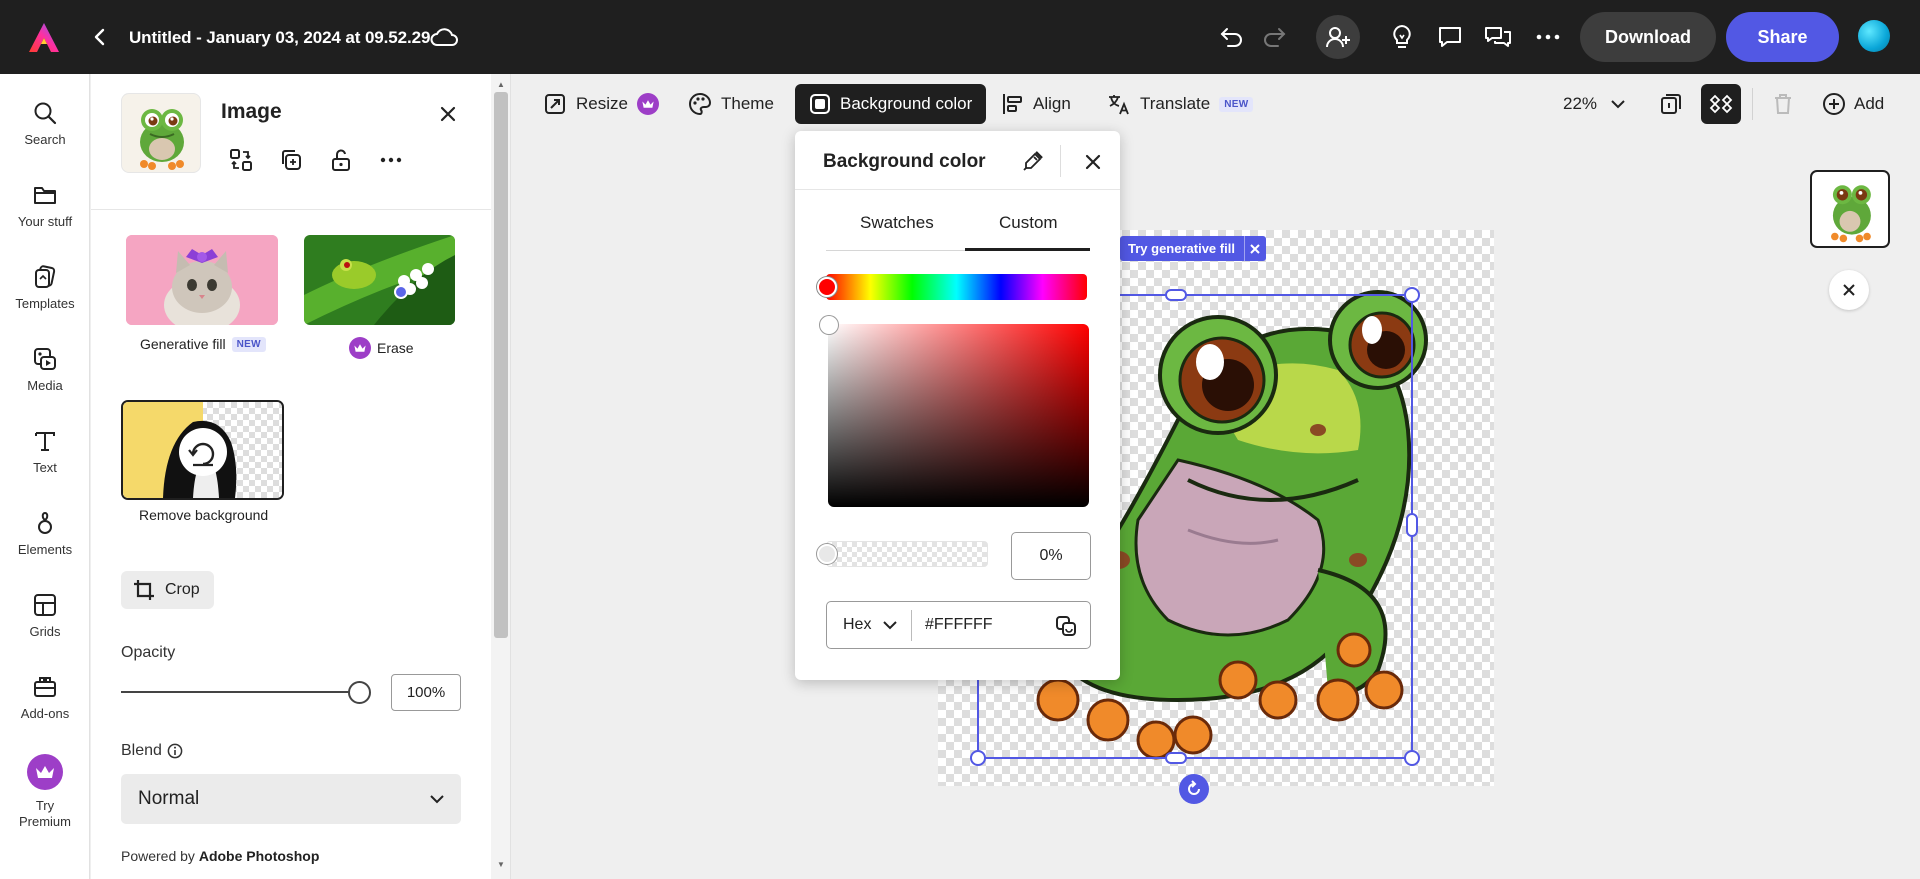 This screenshot has height=879, width=1920. I want to click on rail-item-text: Text, so click(45, 449).